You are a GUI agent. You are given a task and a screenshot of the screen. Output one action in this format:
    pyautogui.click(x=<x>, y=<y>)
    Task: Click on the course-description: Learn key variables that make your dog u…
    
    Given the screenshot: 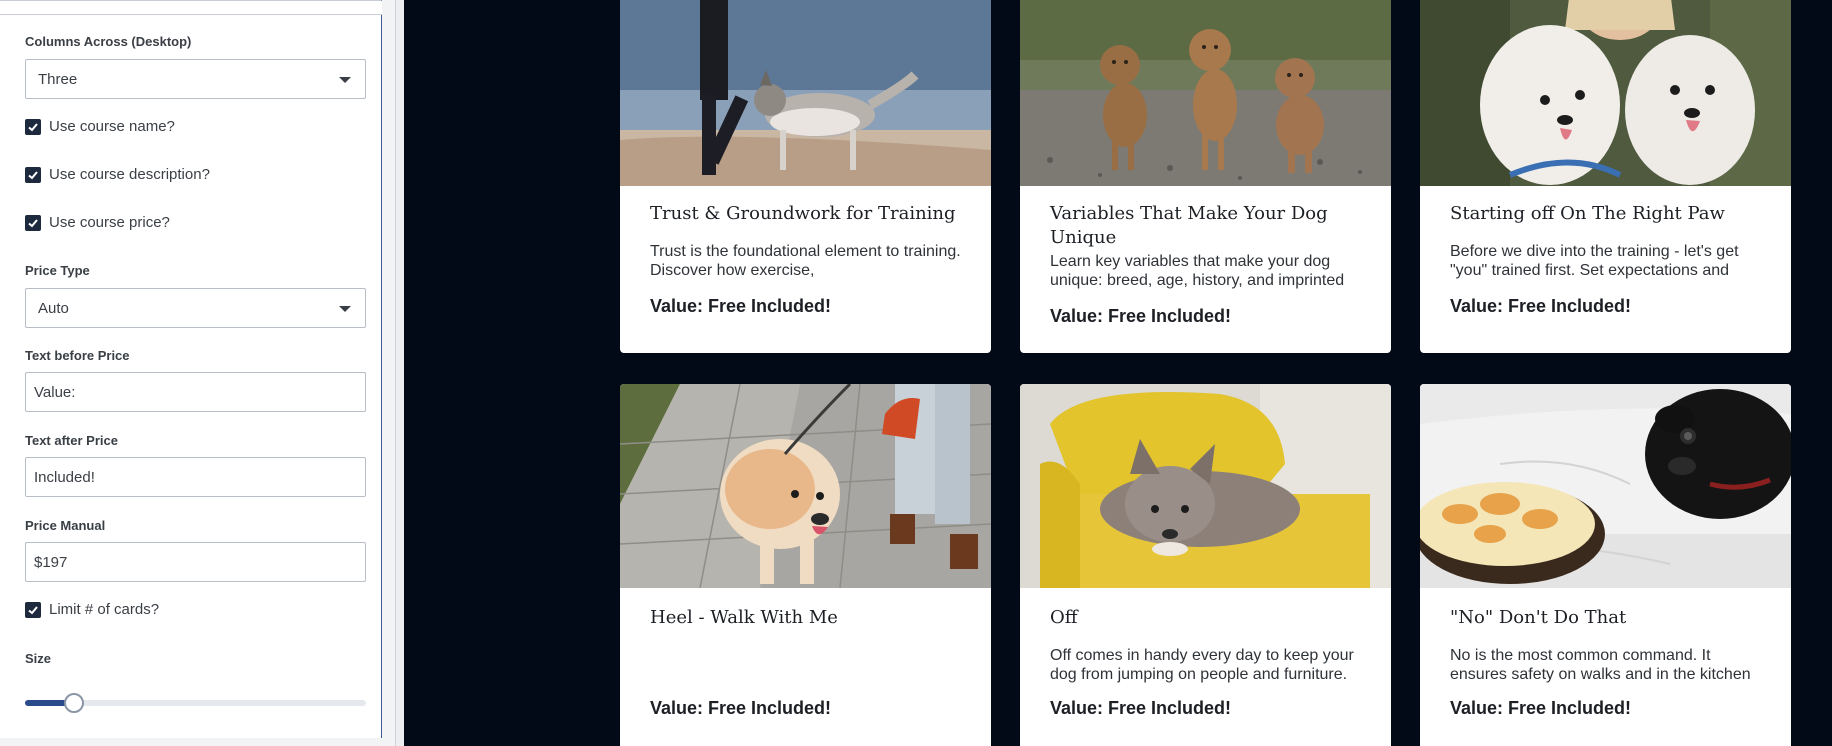 What is the action you would take?
    pyautogui.click(x=1197, y=271)
    